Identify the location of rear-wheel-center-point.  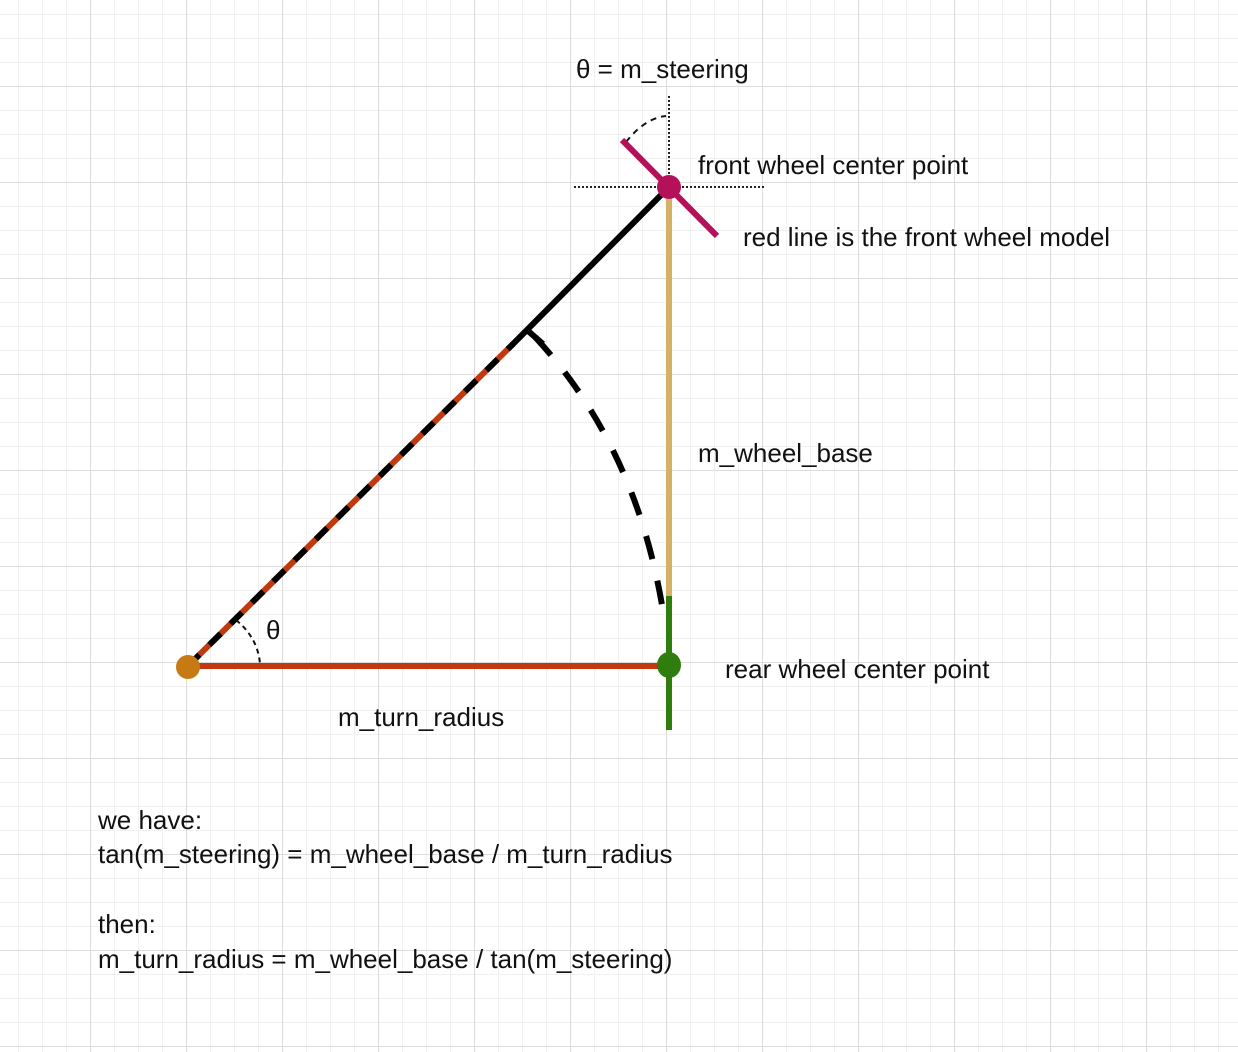
(669, 665).